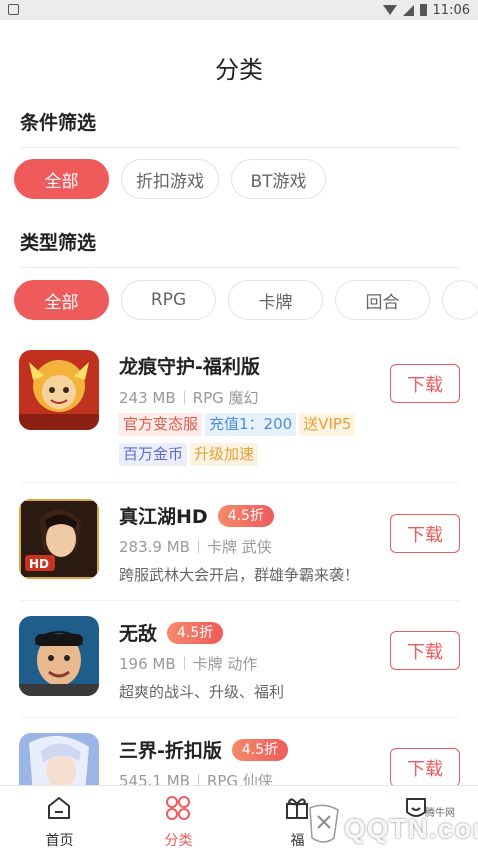 This screenshot has height=851, width=478. What do you see at coordinates (239, 778) in the screenshot?
I see `game-category: RPG 仙侠` at bounding box center [239, 778].